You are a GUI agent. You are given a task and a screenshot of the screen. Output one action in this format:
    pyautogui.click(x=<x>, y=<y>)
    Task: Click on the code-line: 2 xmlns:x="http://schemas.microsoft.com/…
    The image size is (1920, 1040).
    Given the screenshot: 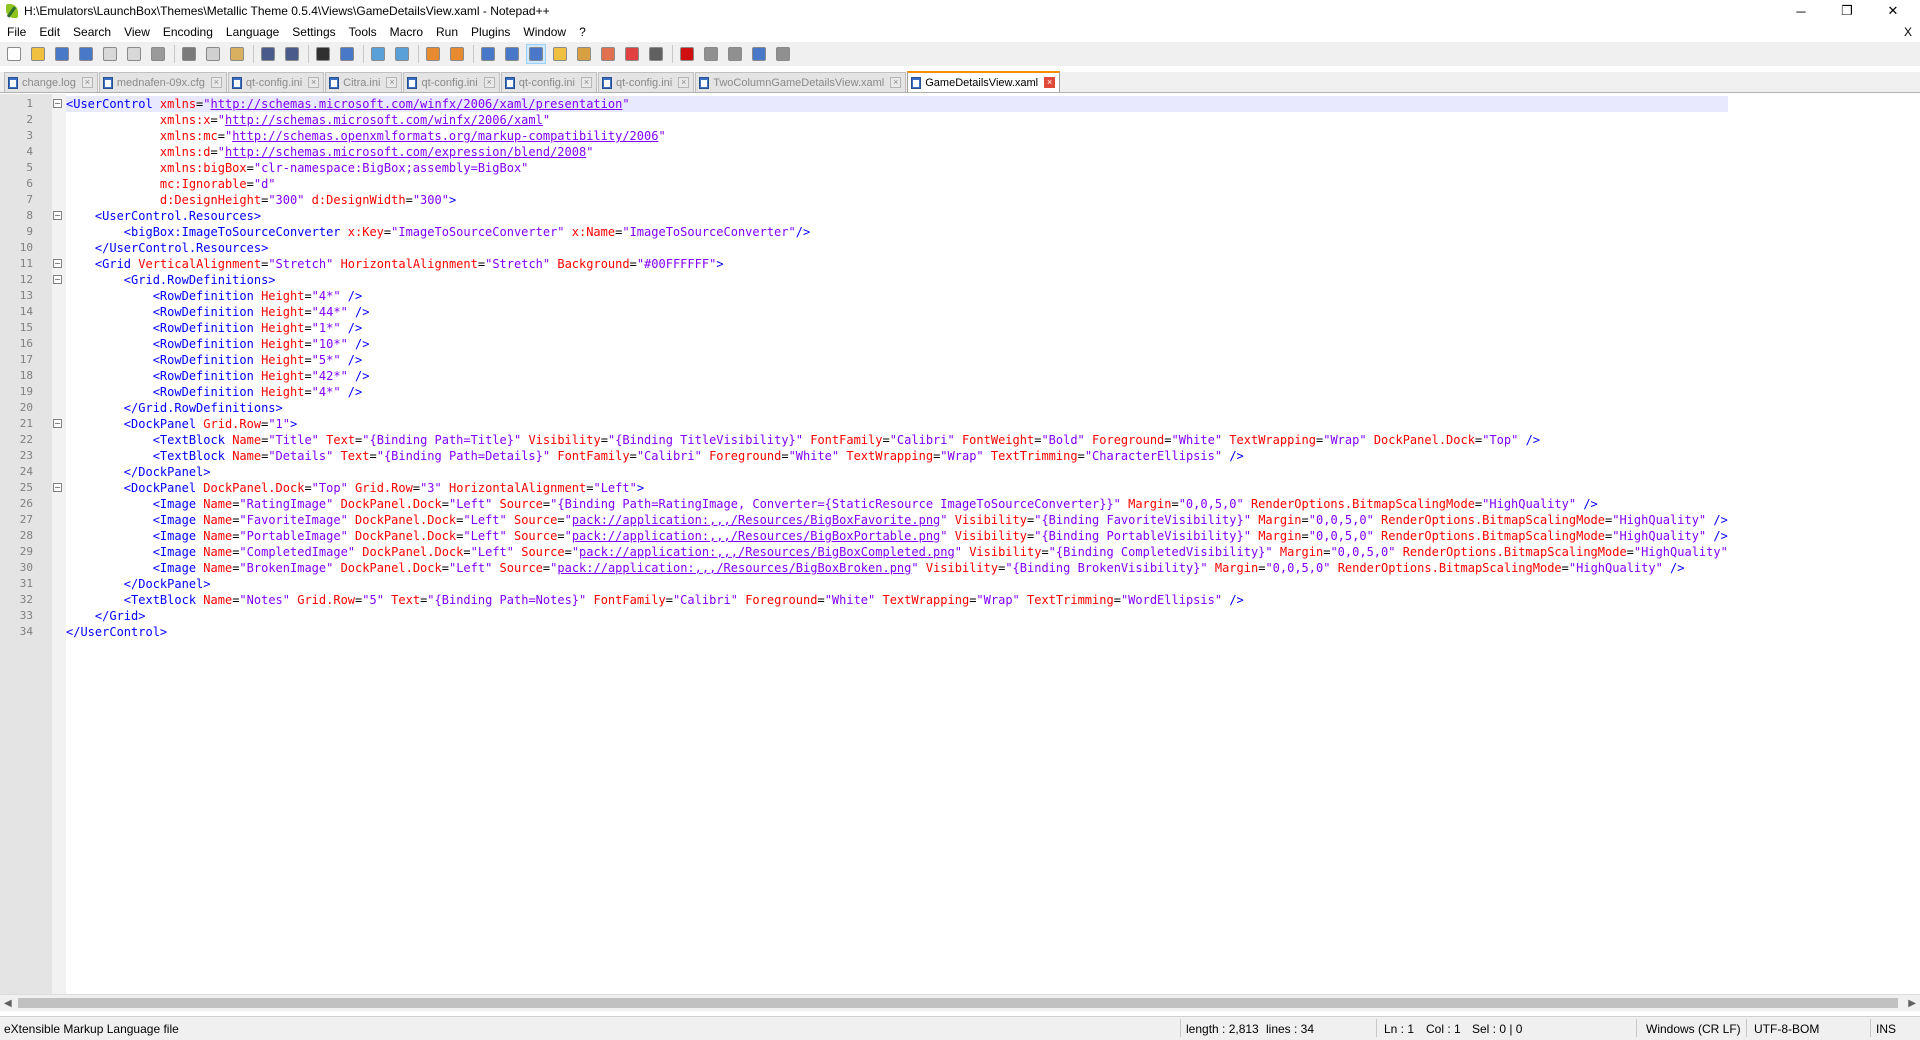 What is the action you would take?
    pyautogui.click(x=877, y=120)
    